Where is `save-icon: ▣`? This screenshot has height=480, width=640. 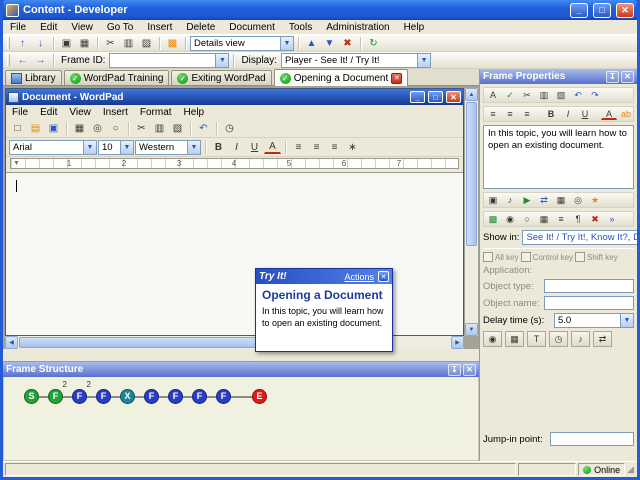
save-icon: ▣ is located at coordinates (66, 43).